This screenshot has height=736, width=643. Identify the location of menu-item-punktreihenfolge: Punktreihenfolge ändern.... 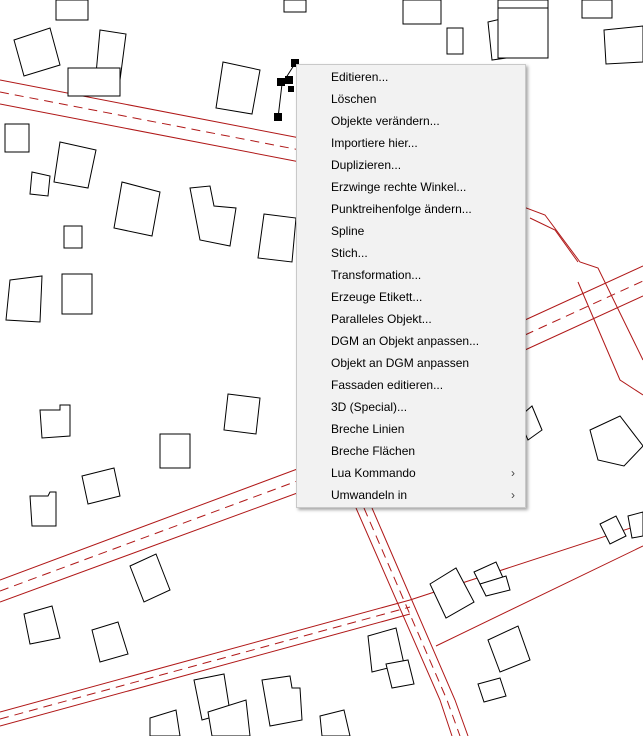
(411, 209).